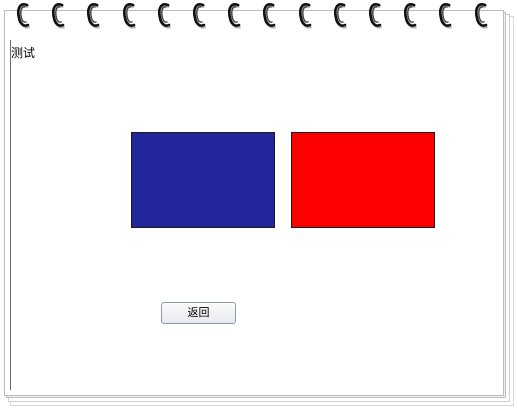 This screenshot has height=408, width=517. Describe the element at coordinates (254, 17) in the screenshot. I see `spiral-binding` at that location.